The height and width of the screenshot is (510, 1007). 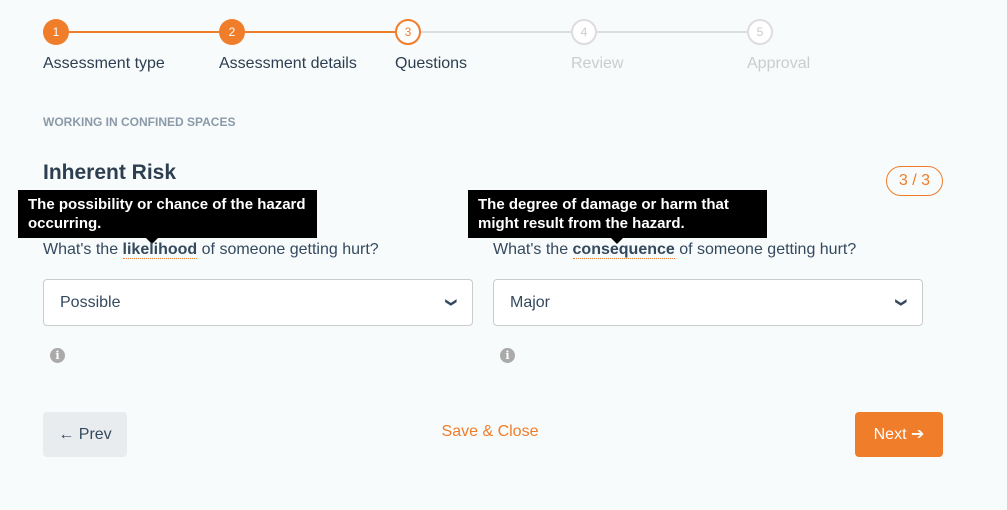 What do you see at coordinates (288, 64) in the screenshot?
I see `step-2-label: Assessment details` at bounding box center [288, 64].